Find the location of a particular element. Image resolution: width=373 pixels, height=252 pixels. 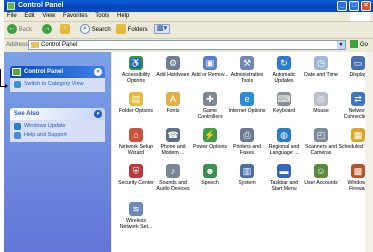

fonts-icon: A is located at coordinates (173, 99).